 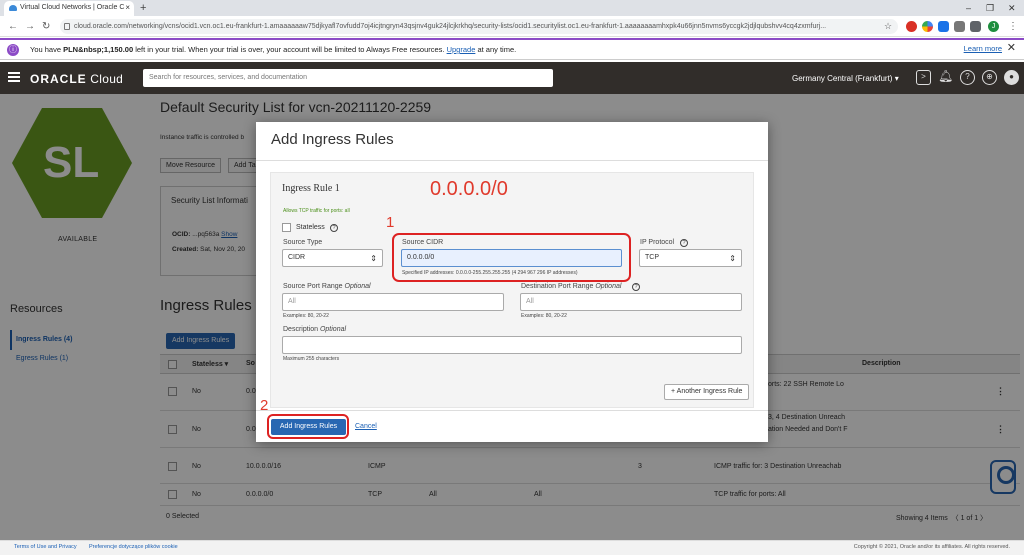 What do you see at coordinates (983, 48) in the screenshot?
I see `learn-more-link: Learn more` at bounding box center [983, 48].